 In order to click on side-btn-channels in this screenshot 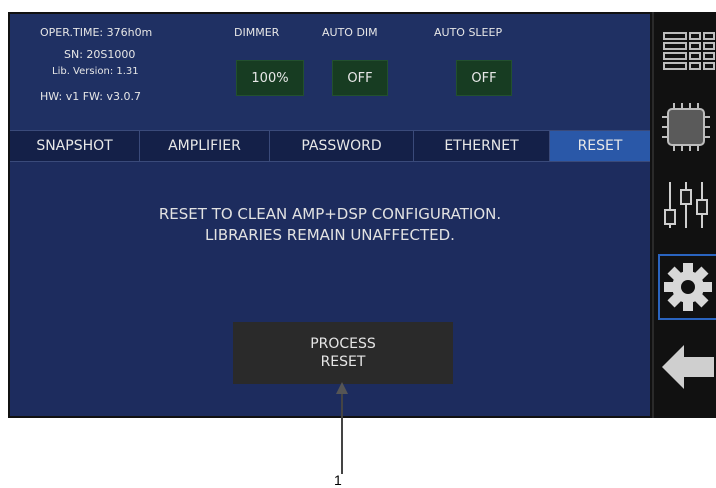, I will do `click(687, 51)`.